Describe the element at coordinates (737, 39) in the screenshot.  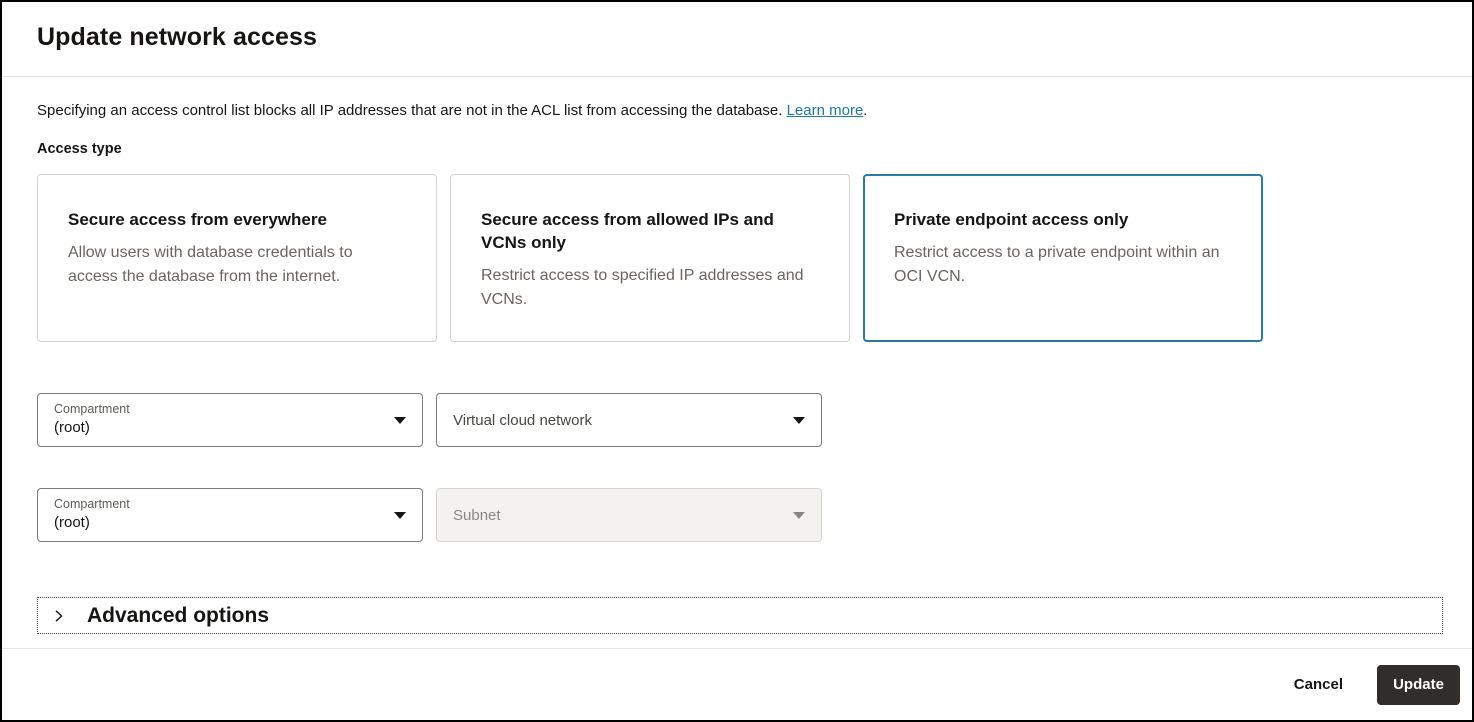
I see `dialog-header: Update network access` at that location.